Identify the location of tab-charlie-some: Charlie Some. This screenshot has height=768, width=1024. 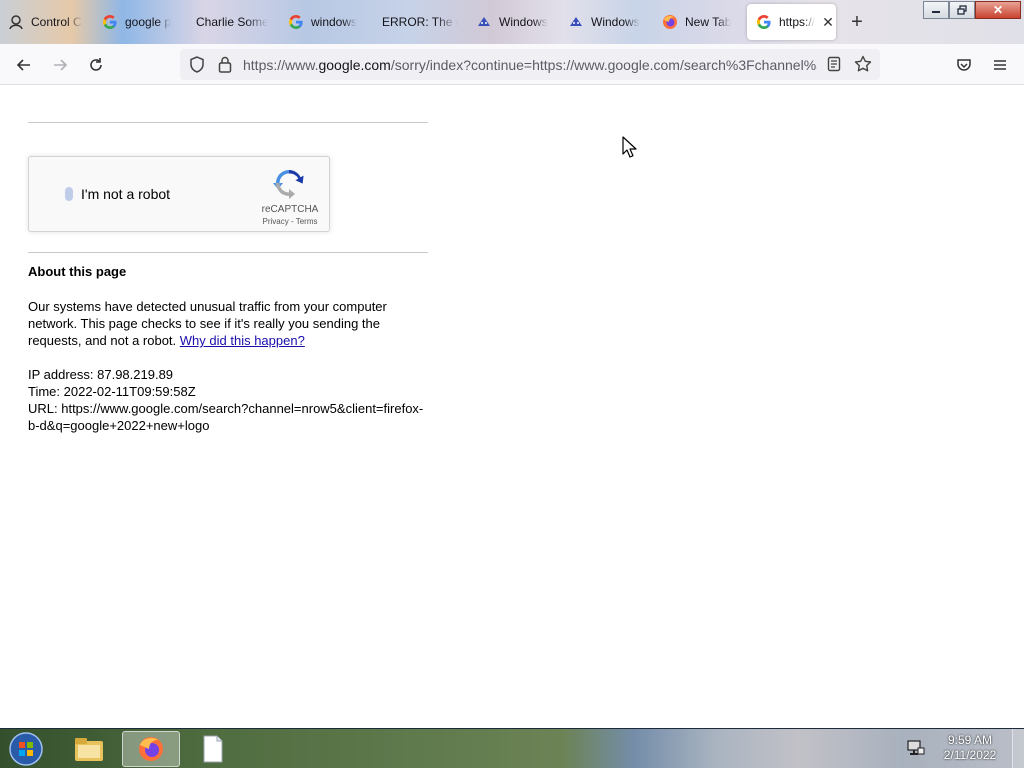
(232, 22).